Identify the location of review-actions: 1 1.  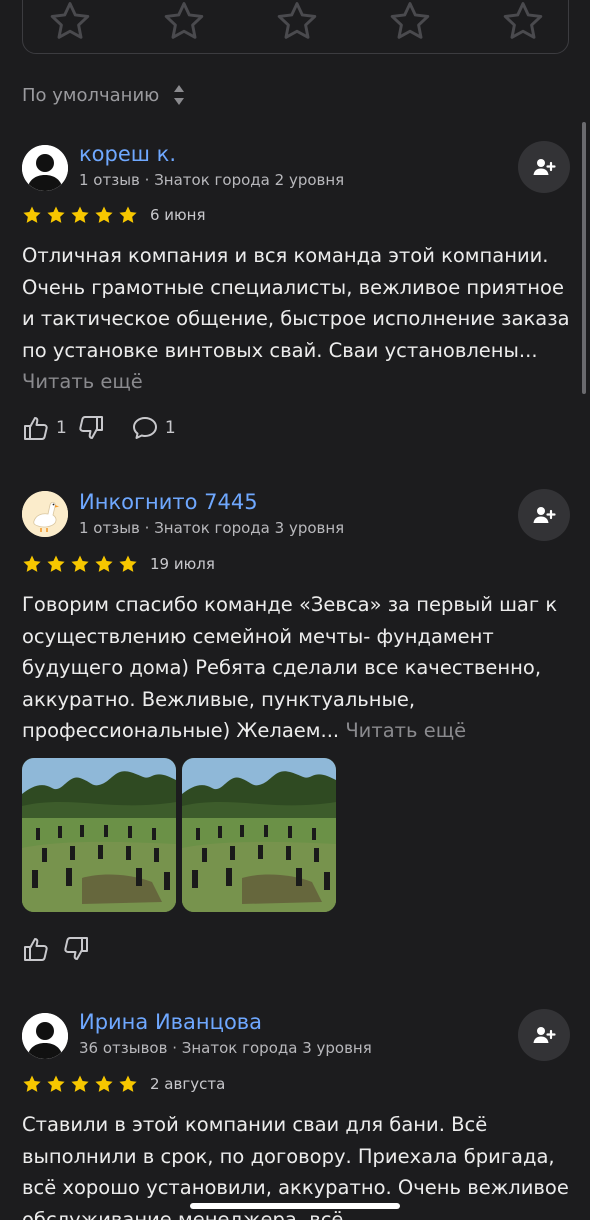
(104, 428).